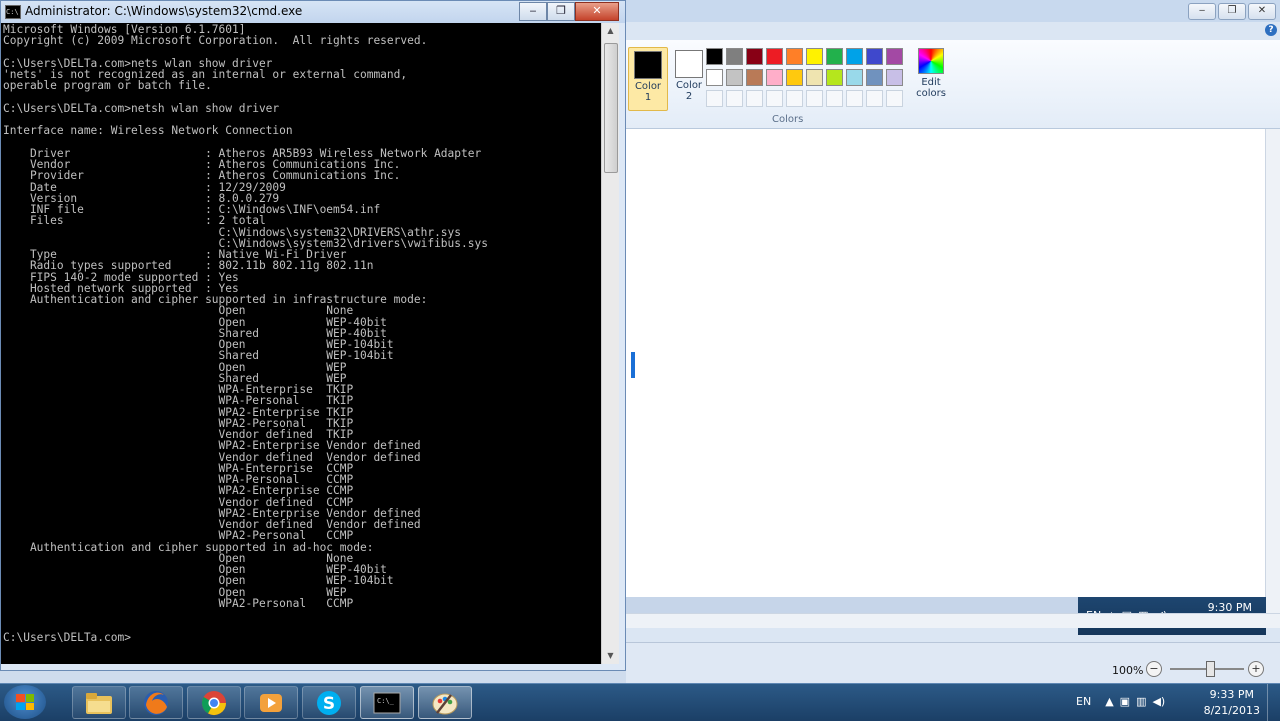 The width and height of the screenshot is (1280, 721). Describe the element at coordinates (1154, 669) in the screenshot. I see `zoom-out-button: −` at that location.